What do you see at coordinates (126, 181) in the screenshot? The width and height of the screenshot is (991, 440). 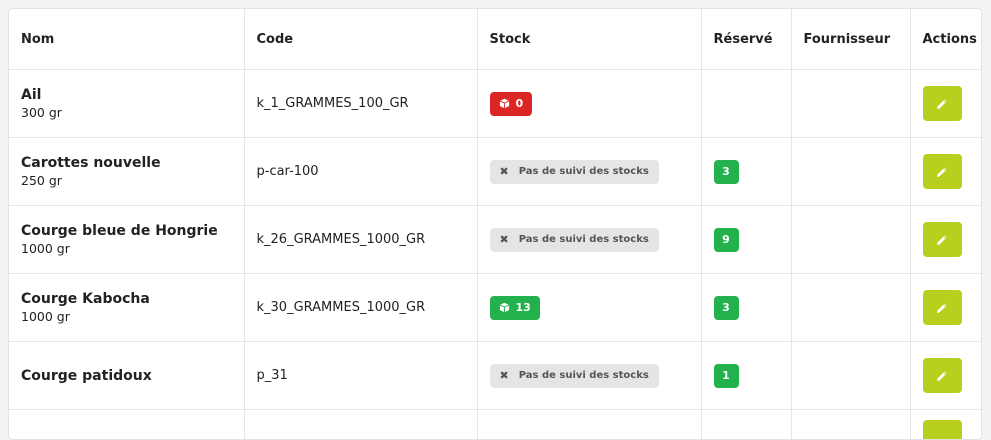 I see `product-quantity: 250 gr` at bounding box center [126, 181].